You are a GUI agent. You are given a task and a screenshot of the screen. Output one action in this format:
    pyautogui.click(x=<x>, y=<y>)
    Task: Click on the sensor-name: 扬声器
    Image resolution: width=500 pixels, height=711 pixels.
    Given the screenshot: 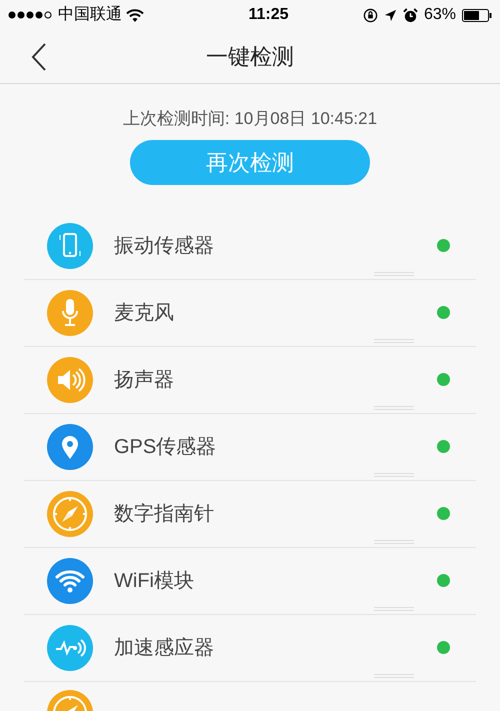 What is the action you would take?
    pyautogui.click(x=144, y=380)
    